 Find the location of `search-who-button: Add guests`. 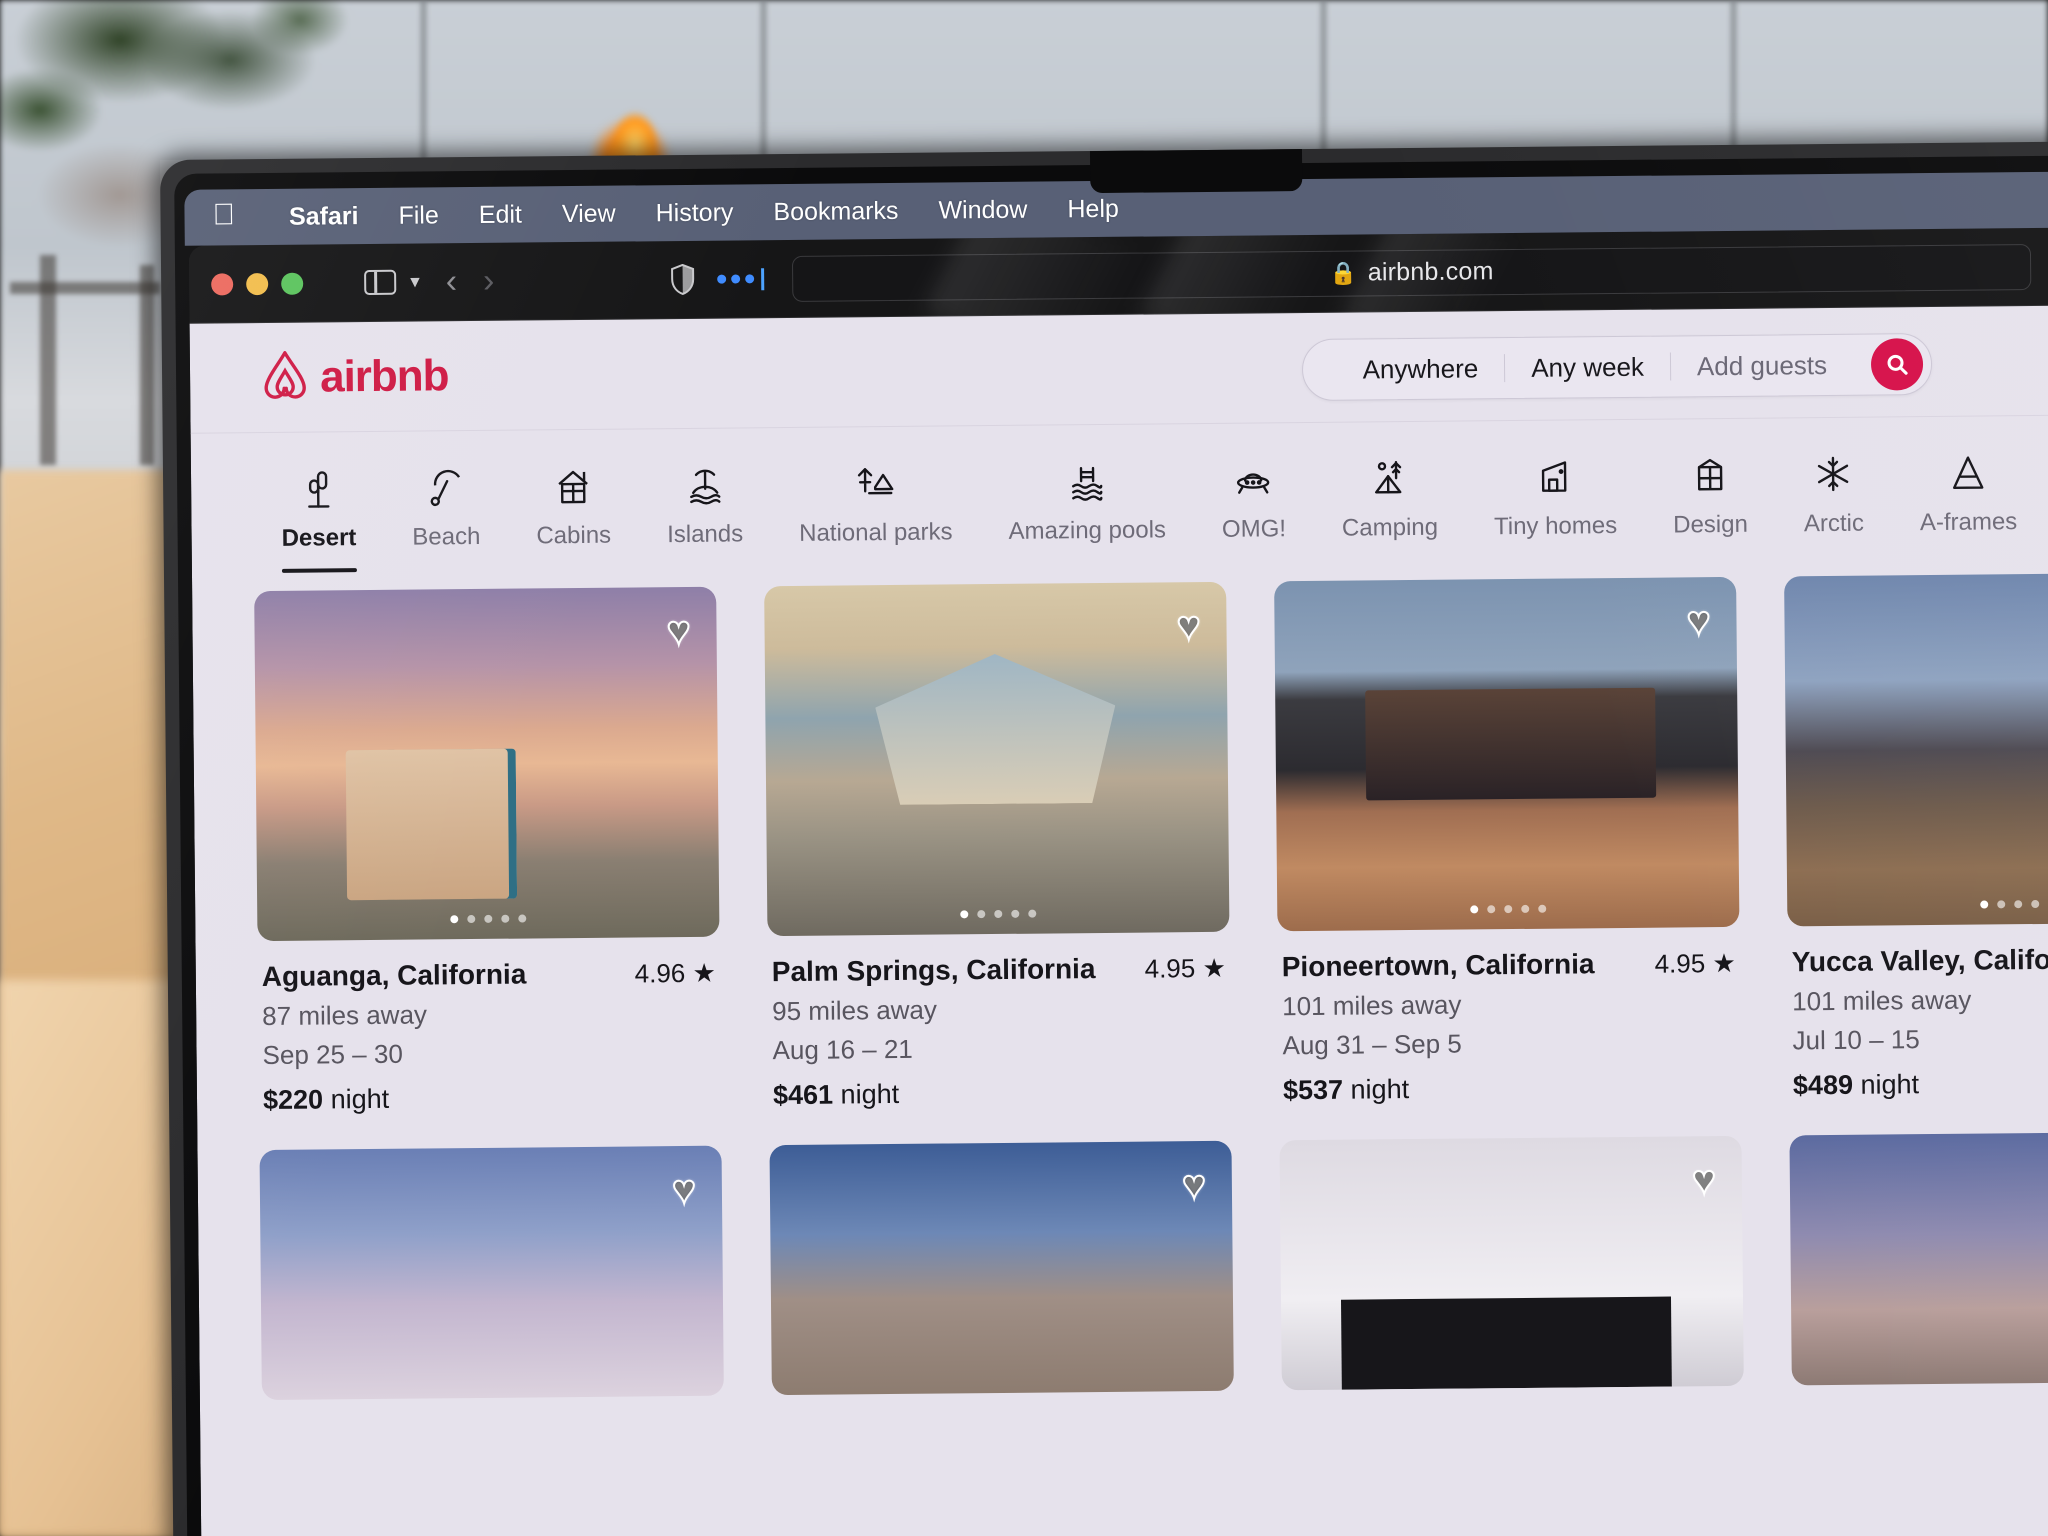

search-who-button: Add guests is located at coordinates (1762, 365).